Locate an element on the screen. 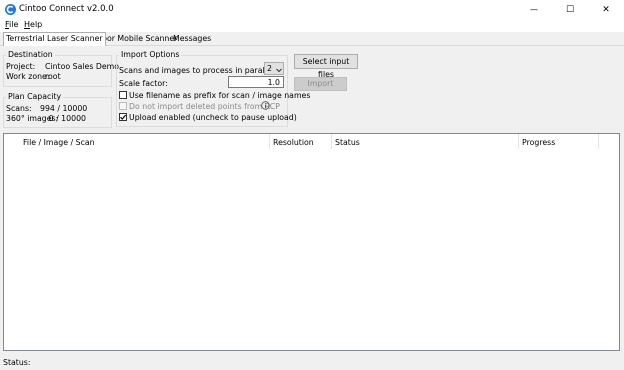 Image resolution: width=624 pixels, height=370 pixels. project-value: Cintoo Sales Demo is located at coordinates (82, 66).